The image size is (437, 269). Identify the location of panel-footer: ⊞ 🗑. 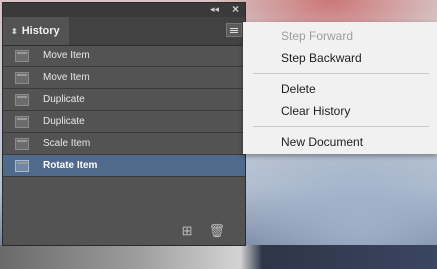
(203, 231).